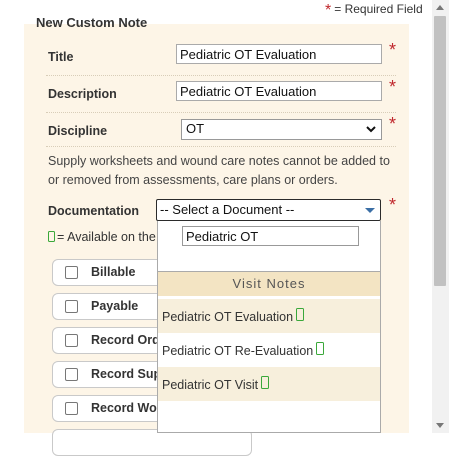  What do you see at coordinates (228, 317) in the screenshot?
I see `option-label: Pediatric OT Evaluation` at bounding box center [228, 317].